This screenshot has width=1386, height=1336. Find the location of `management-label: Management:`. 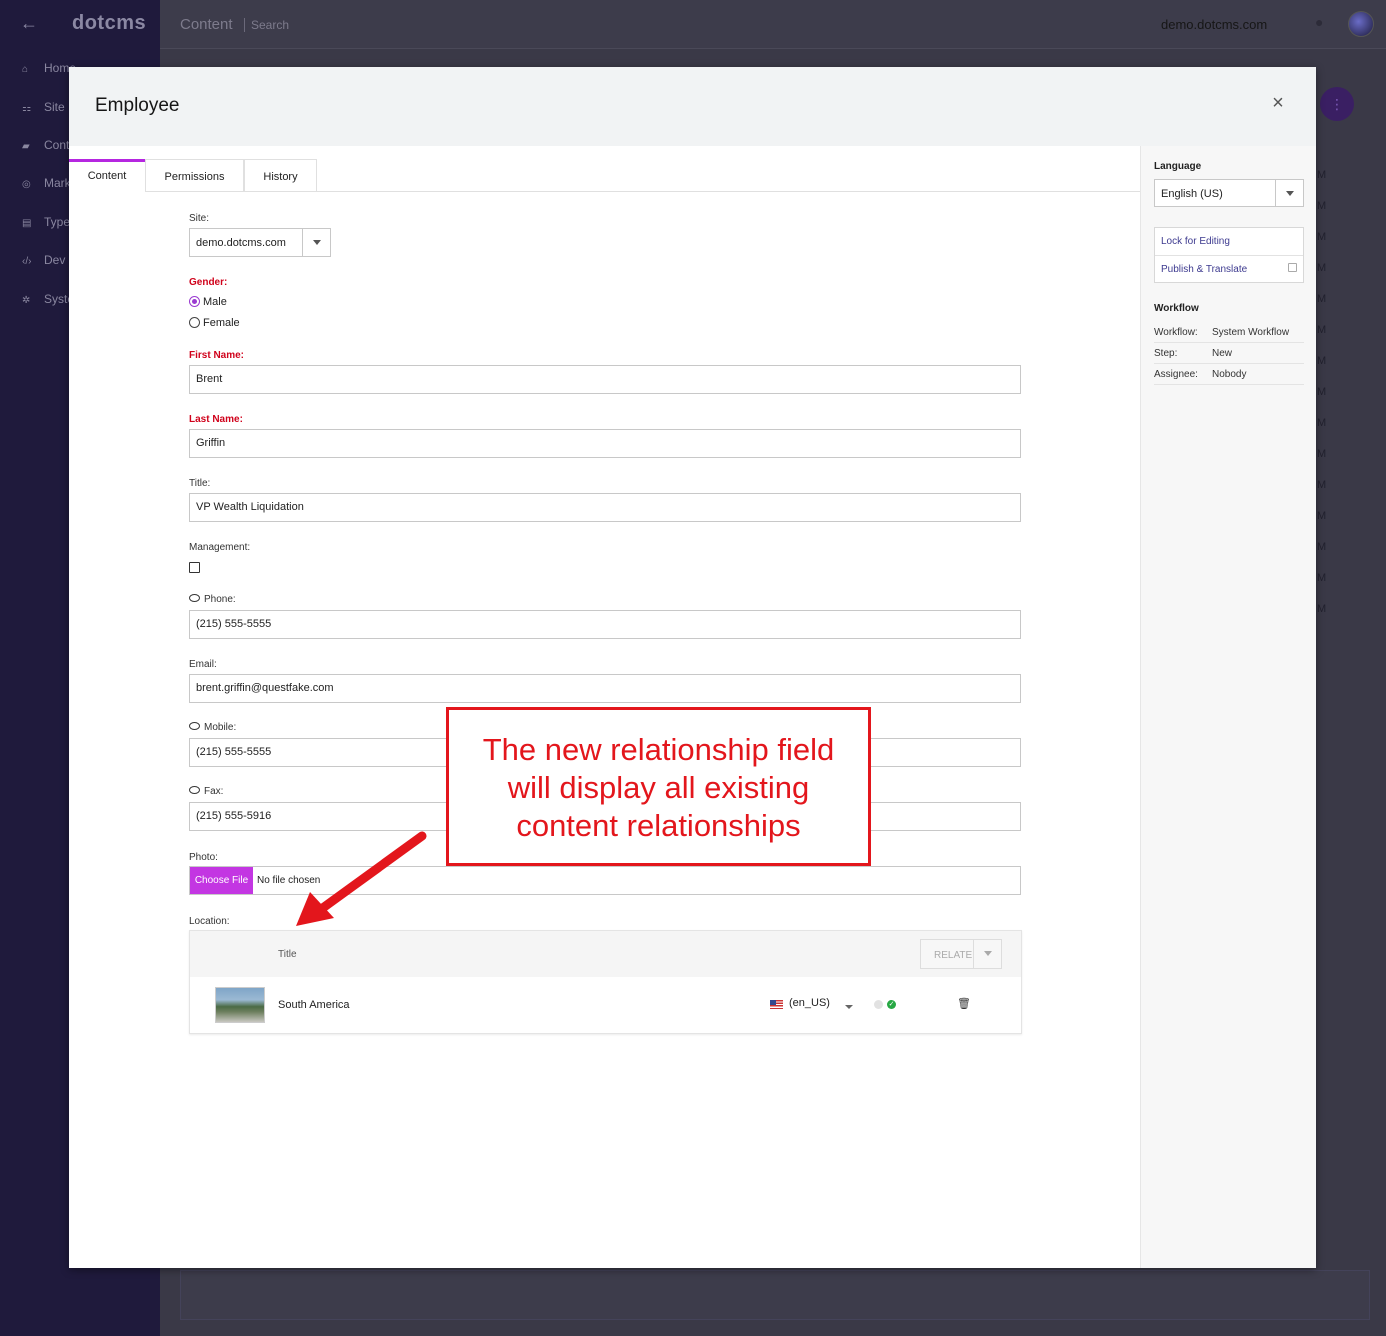

management-label: Management: is located at coordinates (220, 547).